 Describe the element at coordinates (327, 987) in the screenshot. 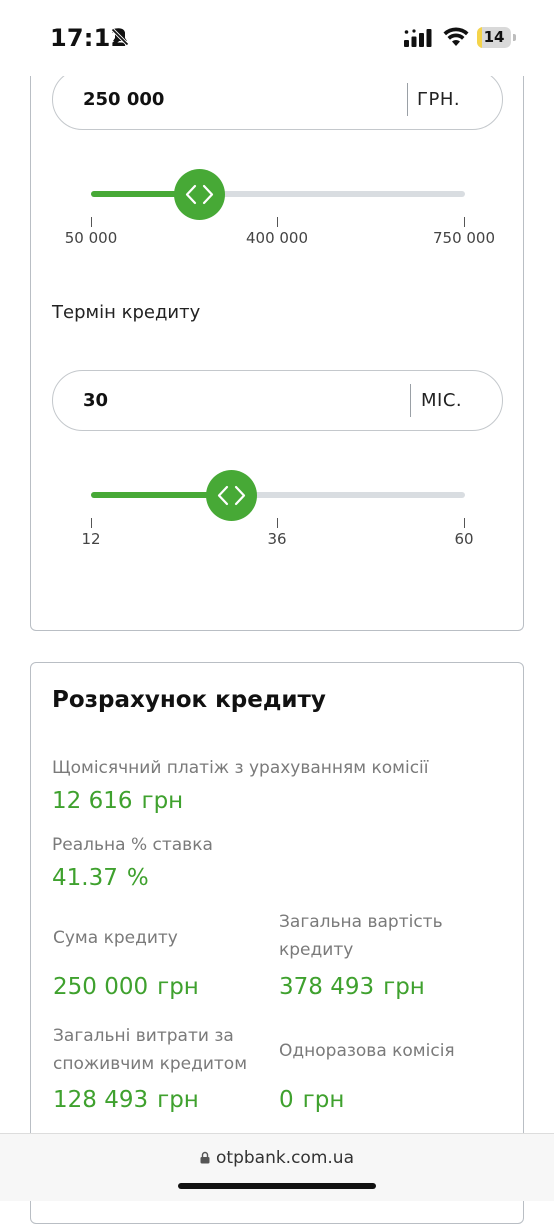

I see `total-cost-amount: 378 493` at that location.